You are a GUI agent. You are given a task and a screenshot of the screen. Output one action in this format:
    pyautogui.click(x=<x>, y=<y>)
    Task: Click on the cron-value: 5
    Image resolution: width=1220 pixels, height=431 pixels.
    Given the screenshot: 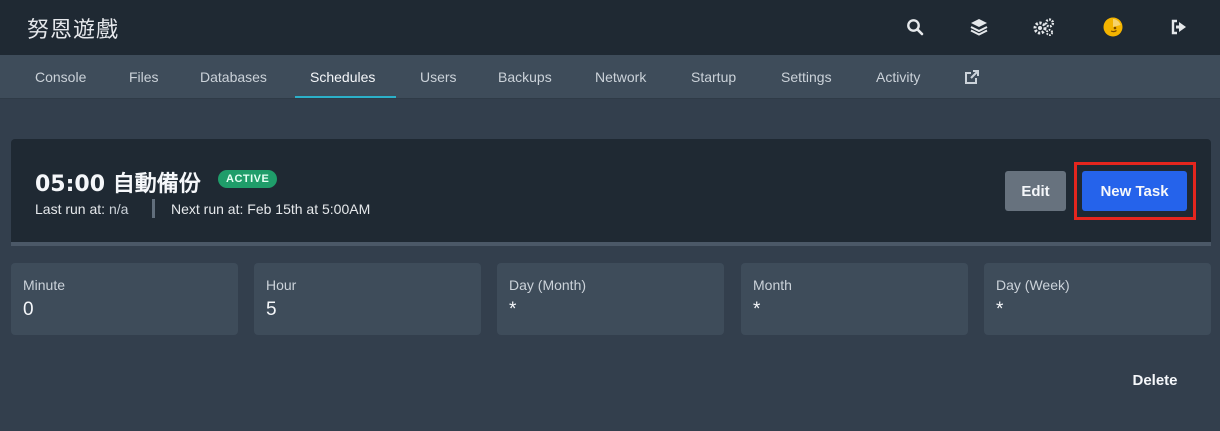 What is the action you would take?
    pyautogui.click(x=271, y=309)
    